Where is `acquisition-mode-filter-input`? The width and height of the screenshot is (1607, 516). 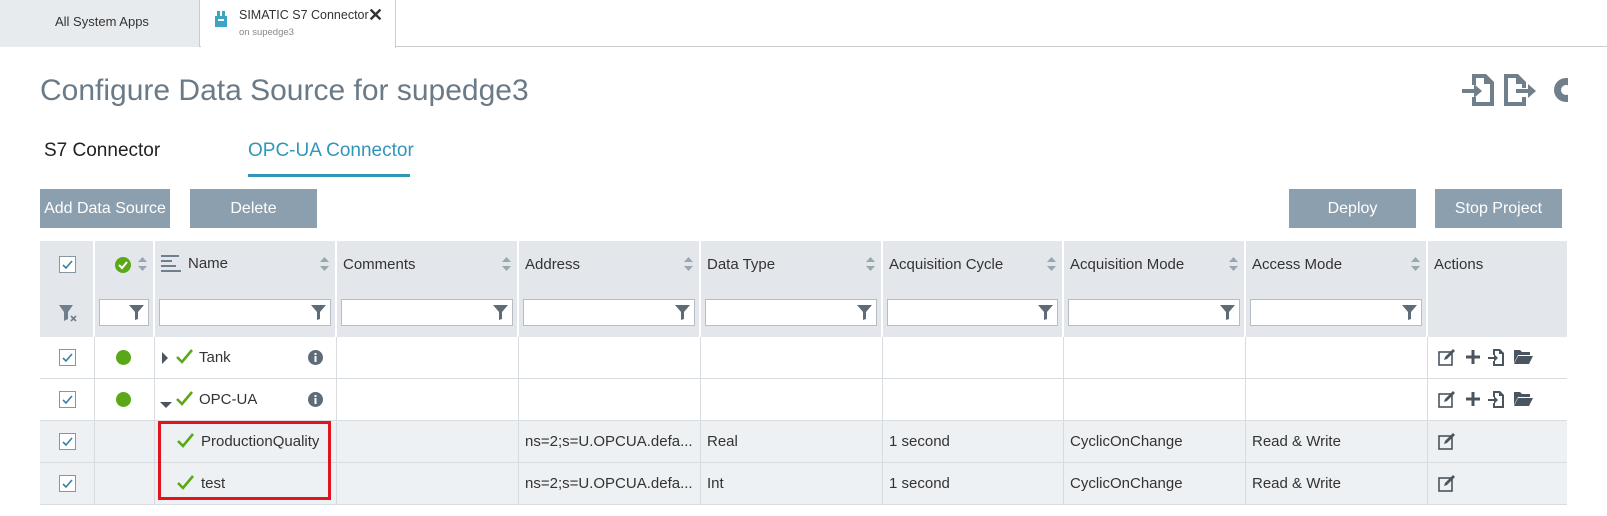 acquisition-mode-filter-input is located at coordinates (1154, 312).